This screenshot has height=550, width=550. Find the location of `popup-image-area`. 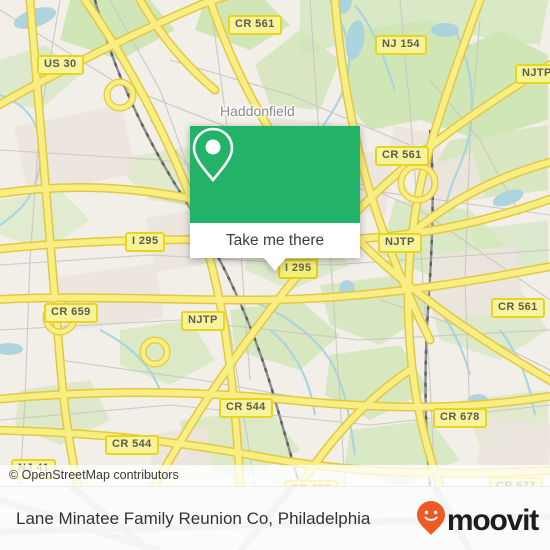

popup-image-area is located at coordinates (275, 174).